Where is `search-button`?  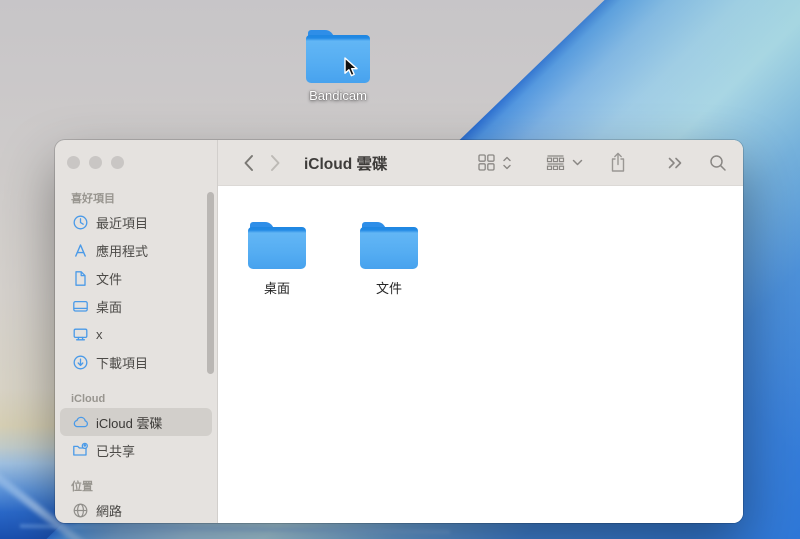 search-button is located at coordinates (718, 163).